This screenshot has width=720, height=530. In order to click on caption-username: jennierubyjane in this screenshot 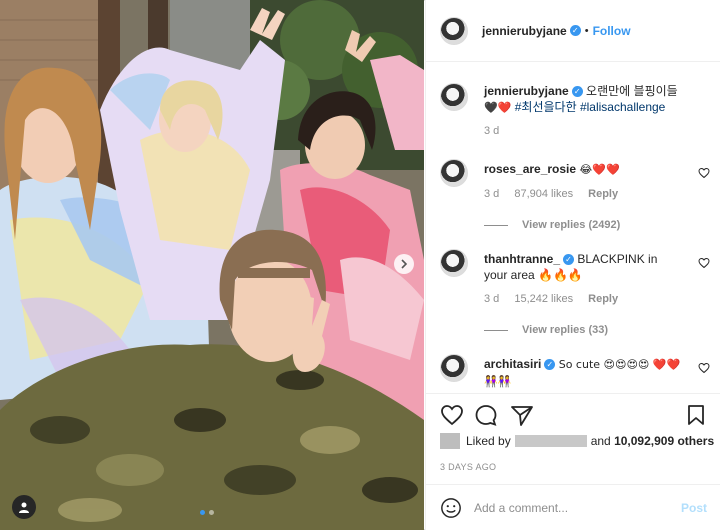, I will do `click(526, 91)`.